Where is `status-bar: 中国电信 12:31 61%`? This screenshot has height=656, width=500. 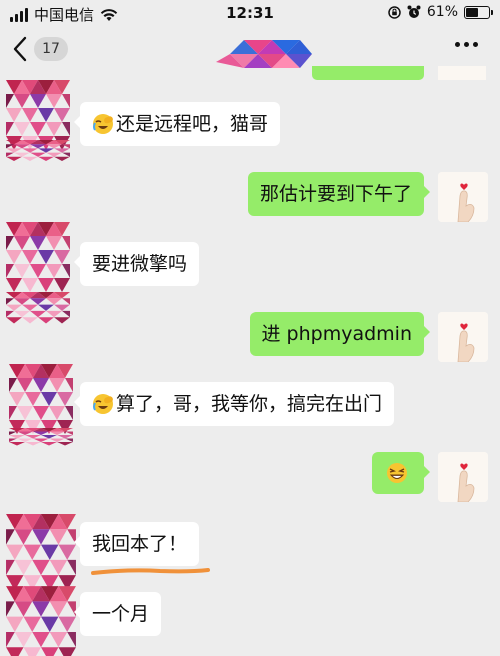
status-bar: 中国电信 12:31 61% is located at coordinates (250, 14).